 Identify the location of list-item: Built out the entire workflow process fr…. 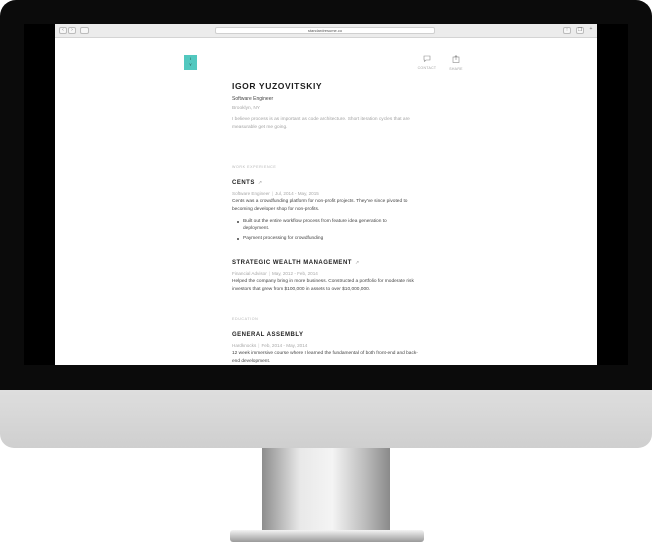
(320, 225).